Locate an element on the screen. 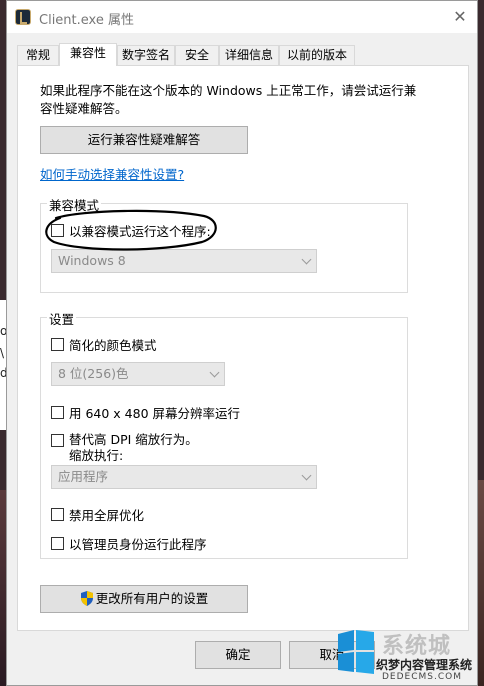  run-as-admin-checkbox is located at coordinates (57, 543).